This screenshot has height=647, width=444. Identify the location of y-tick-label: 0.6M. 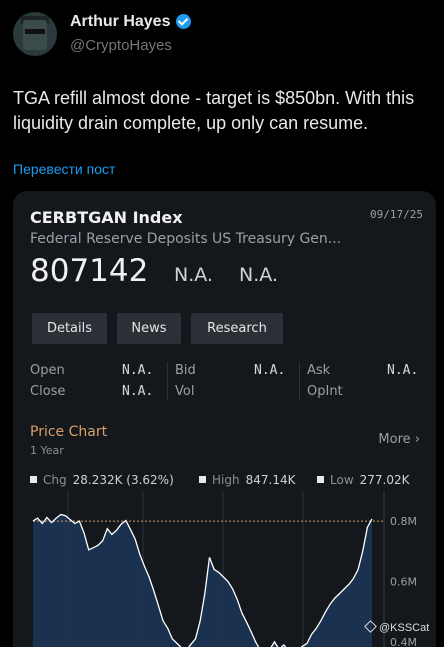
(403, 581).